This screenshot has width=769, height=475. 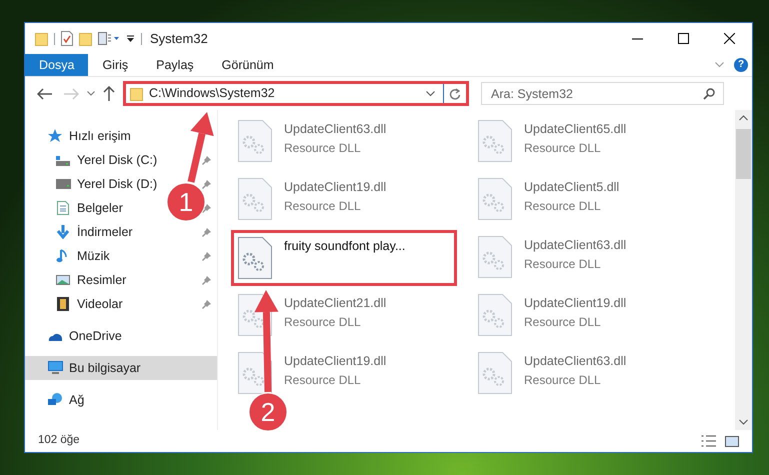 I want to click on back-arrow-icon, so click(x=45, y=94).